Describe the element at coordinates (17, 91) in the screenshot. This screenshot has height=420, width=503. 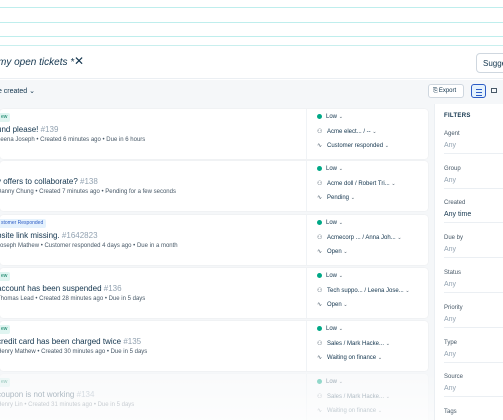
I see `sort-dropdown: te created ⌄` at that location.